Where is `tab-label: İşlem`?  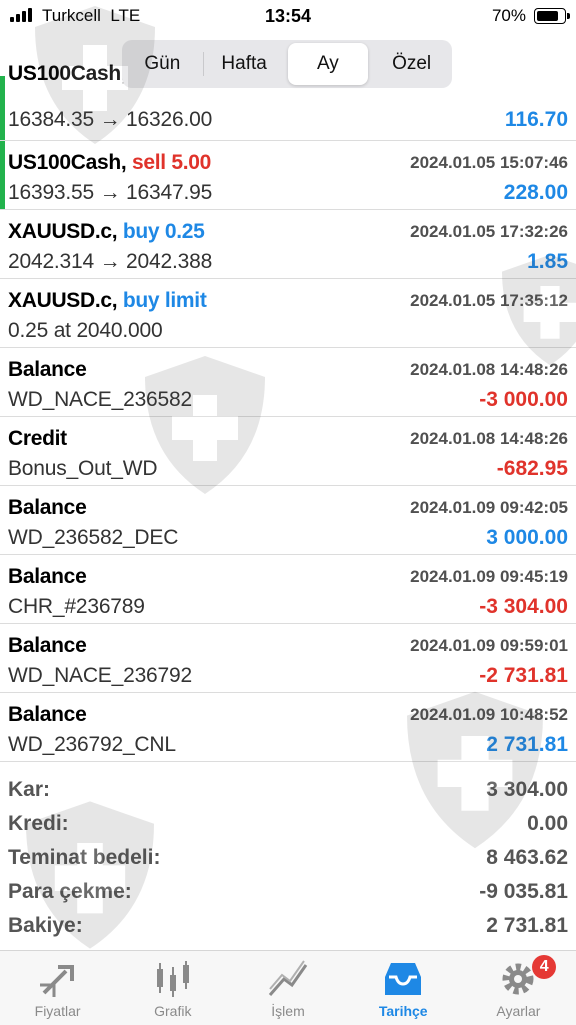 tab-label: İşlem is located at coordinates (288, 1011).